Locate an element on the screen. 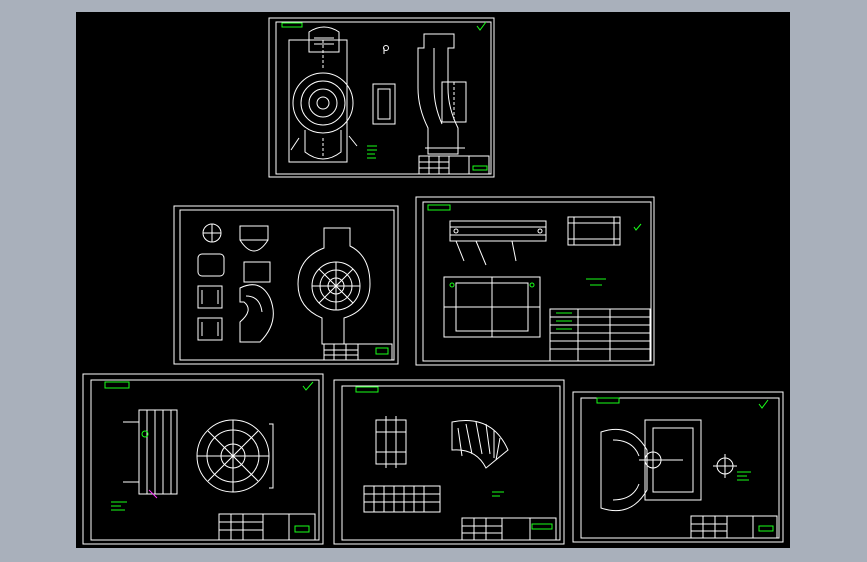  sheet-3-outer-border is located at coordinates (535, 281).